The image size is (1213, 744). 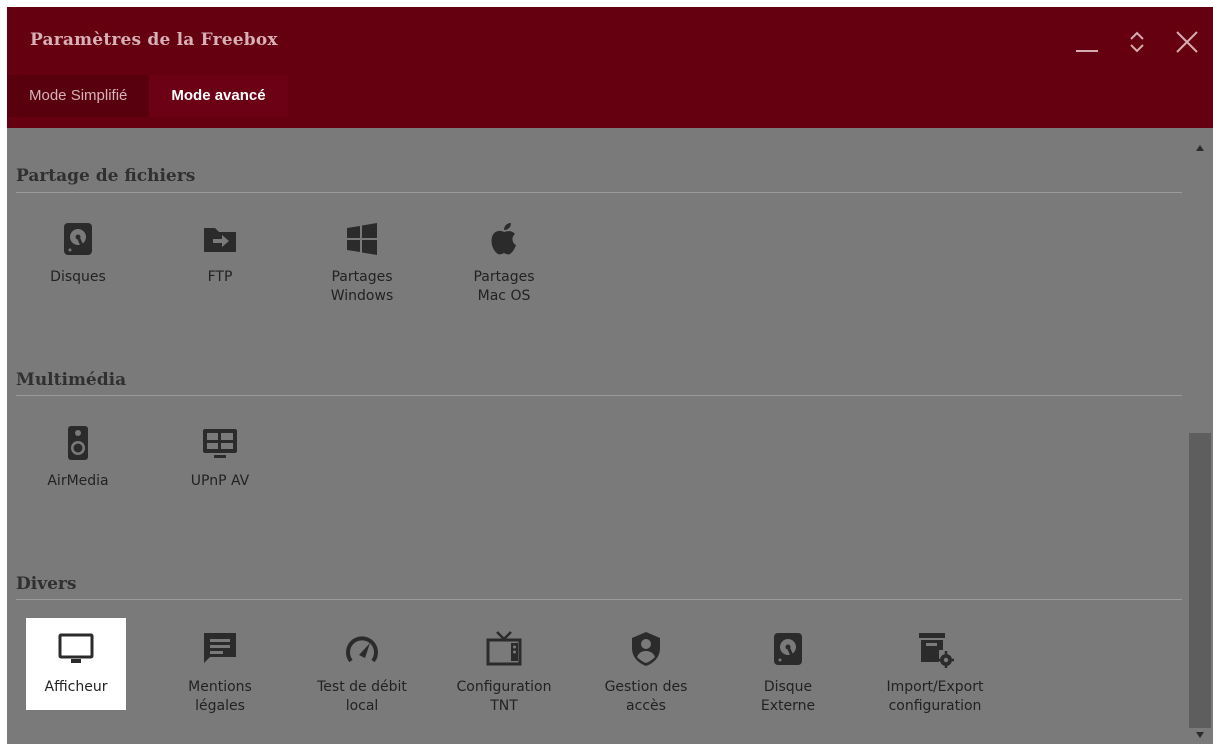 What do you see at coordinates (788, 673) in the screenshot?
I see `item-disque-externe: Disque Externe` at bounding box center [788, 673].